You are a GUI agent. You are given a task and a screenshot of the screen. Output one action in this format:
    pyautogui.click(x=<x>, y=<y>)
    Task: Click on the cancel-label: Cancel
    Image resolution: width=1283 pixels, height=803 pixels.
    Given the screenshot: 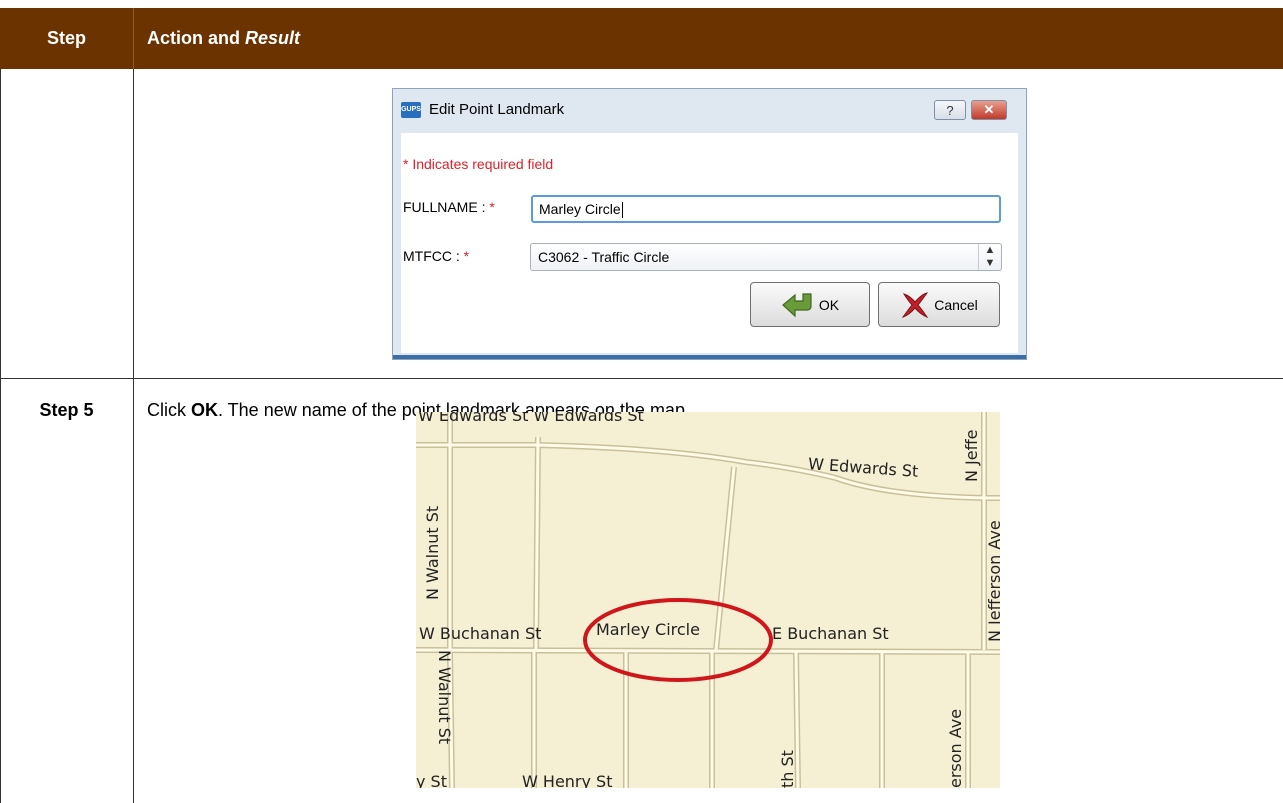 What is the action you would take?
    pyautogui.click(x=956, y=304)
    